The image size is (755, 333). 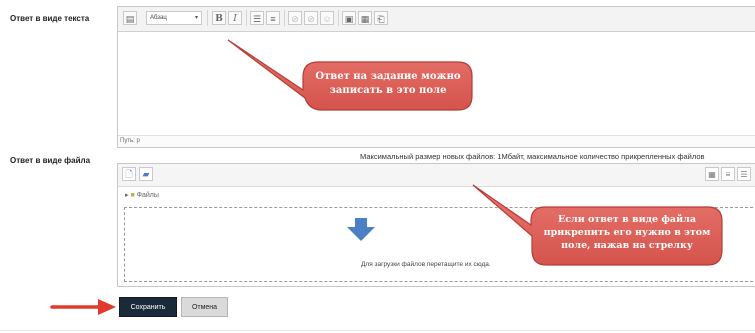 I want to click on pointer-arrow-icon, so click(x=83, y=307).